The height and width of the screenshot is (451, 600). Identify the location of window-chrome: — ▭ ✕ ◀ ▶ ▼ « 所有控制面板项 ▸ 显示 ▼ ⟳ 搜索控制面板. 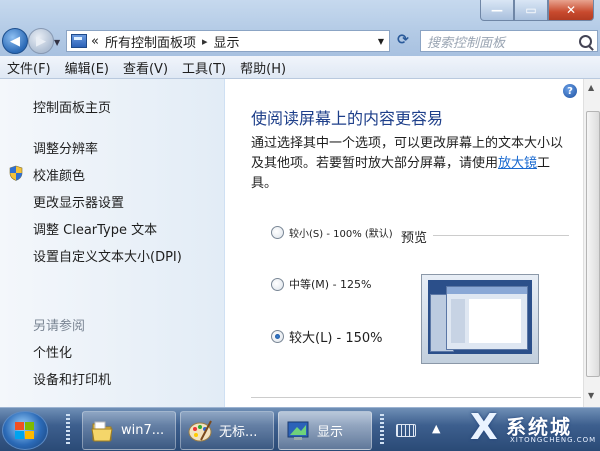
(300, 28).